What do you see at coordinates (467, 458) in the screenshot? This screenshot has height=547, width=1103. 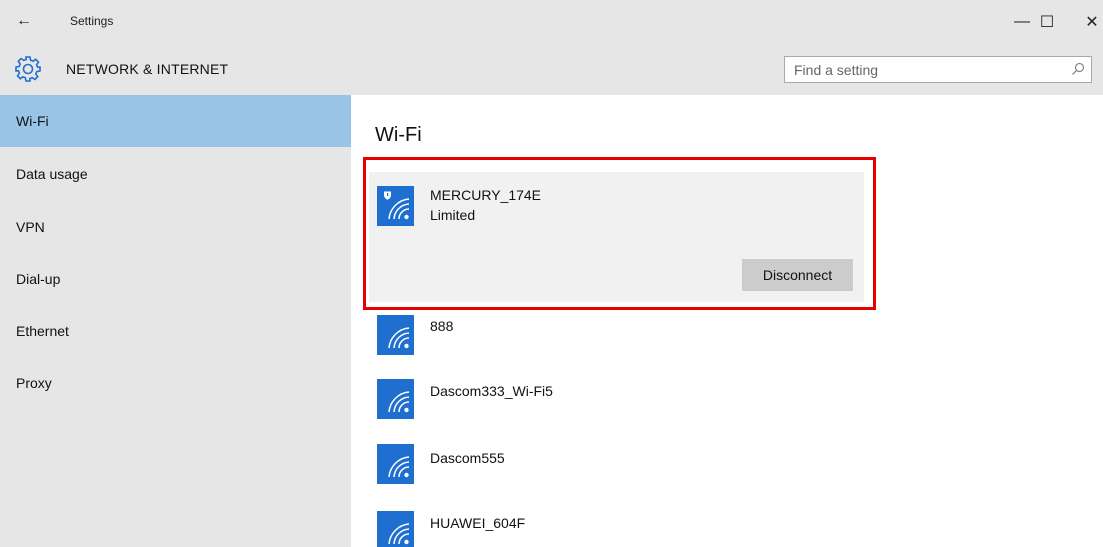 I see `network-name: Dascom555` at bounding box center [467, 458].